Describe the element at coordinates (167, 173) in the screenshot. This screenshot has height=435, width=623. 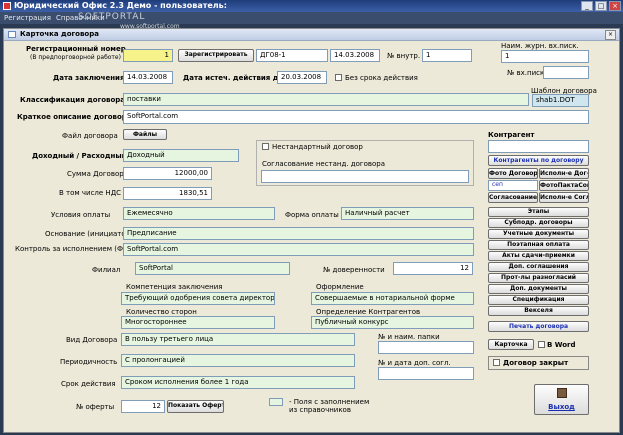
I see `sum-field: 12000,00` at that location.